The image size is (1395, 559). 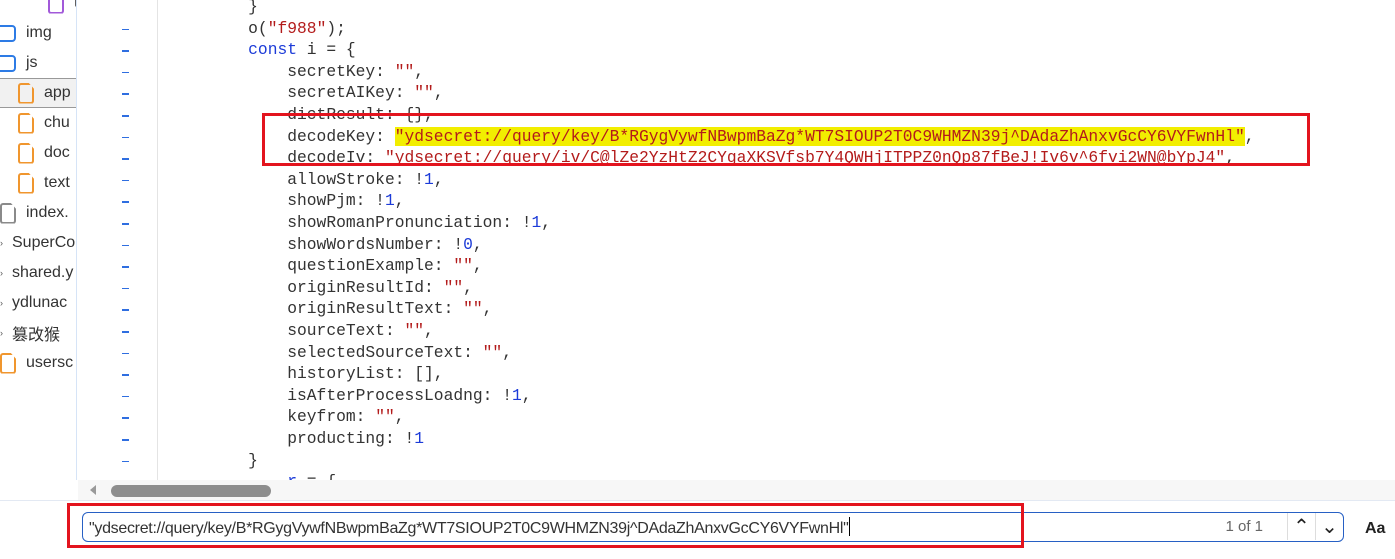 I want to click on tree-item: › ydlunac, so click(x=38, y=303).